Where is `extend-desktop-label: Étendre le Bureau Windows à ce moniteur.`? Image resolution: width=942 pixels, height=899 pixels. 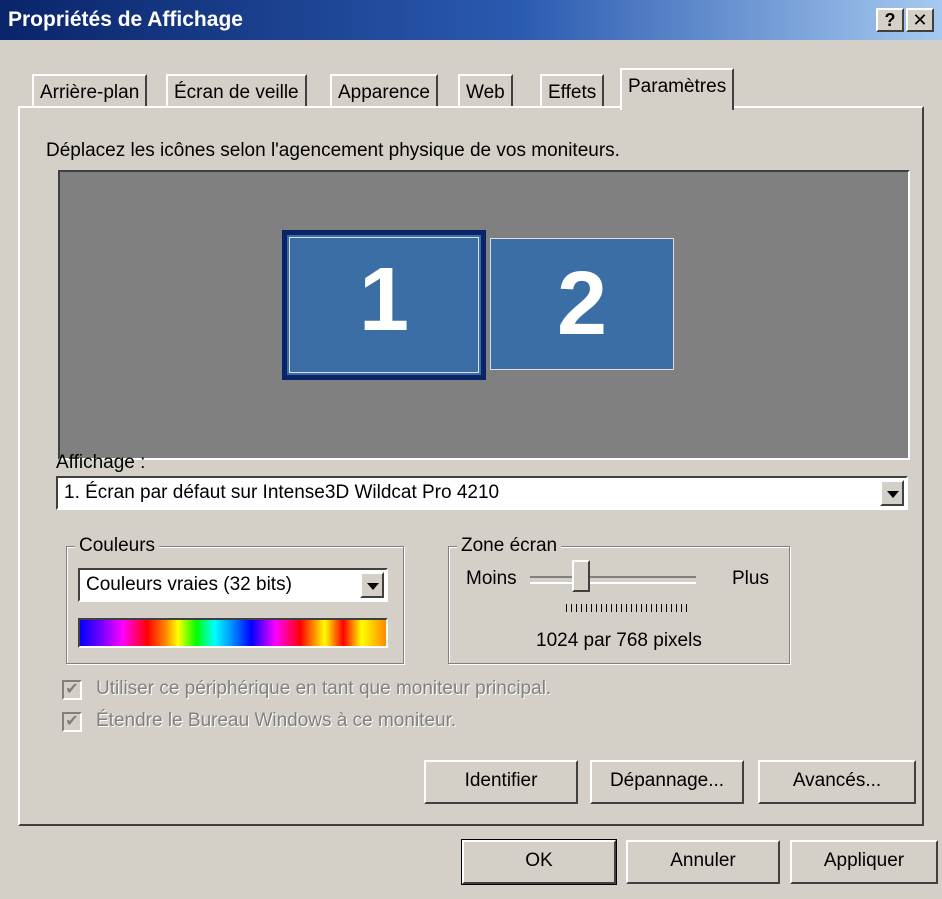 extend-desktop-label: Étendre le Bureau Windows à ce moniteur. is located at coordinates (276, 720).